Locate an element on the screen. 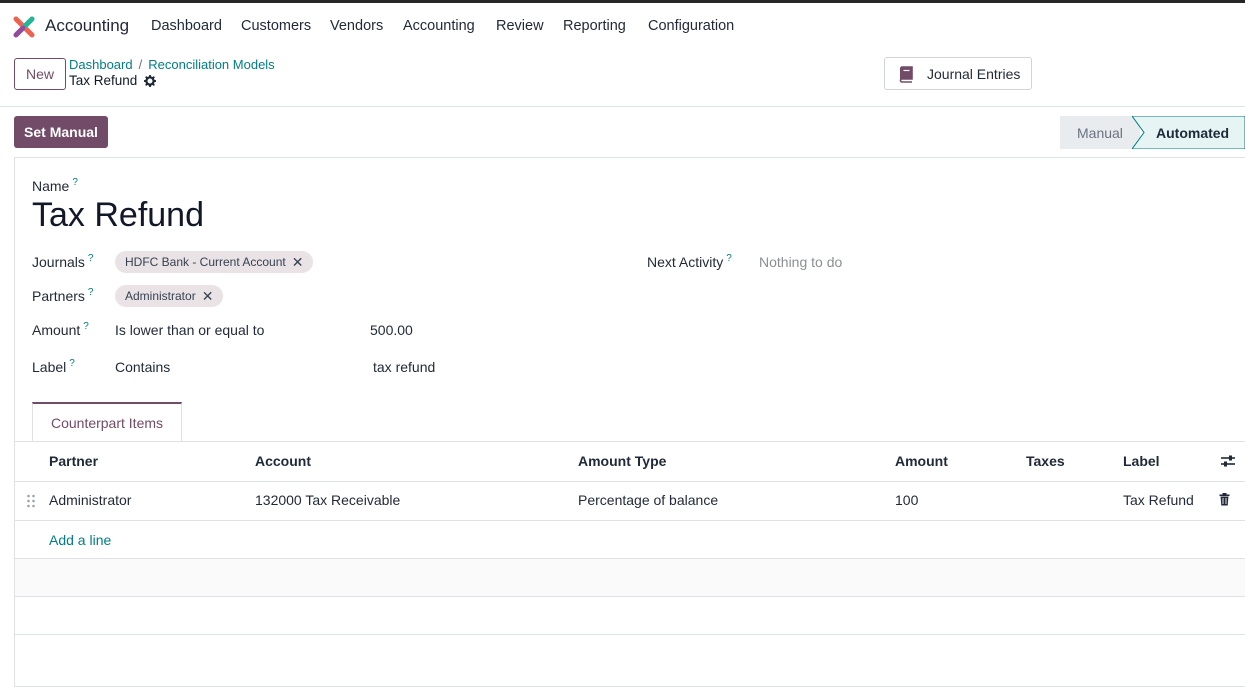 The height and width of the screenshot is (687, 1245). partner-tag-label: Administrator is located at coordinates (160, 296).